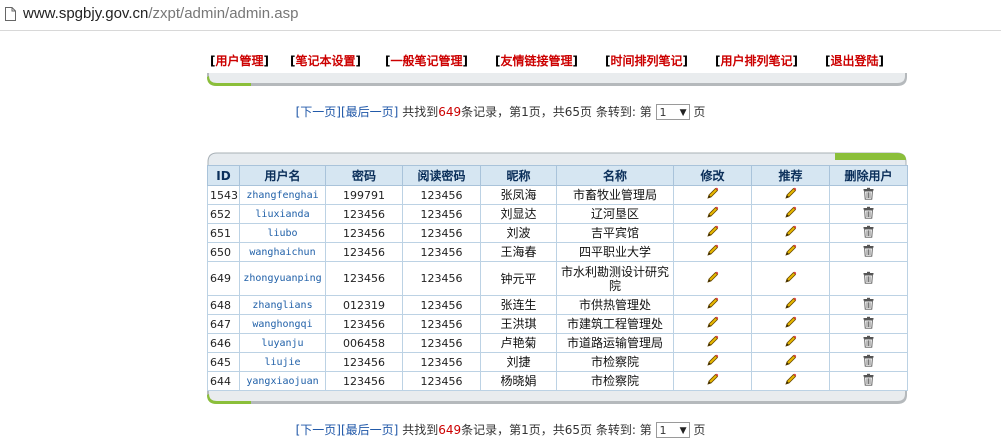 This screenshot has height=445, width=1001. What do you see at coordinates (282, 381) in the screenshot?
I see `cell-username: yangxiaojuan` at bounding box center [282, 381].